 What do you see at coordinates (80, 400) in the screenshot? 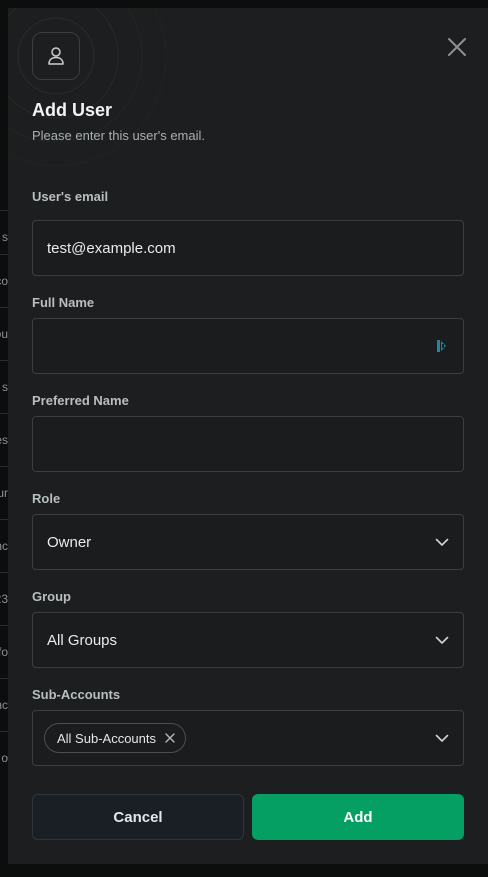
I see `preferred-name-label: Preferred Name` at bounding box center [80, 400].